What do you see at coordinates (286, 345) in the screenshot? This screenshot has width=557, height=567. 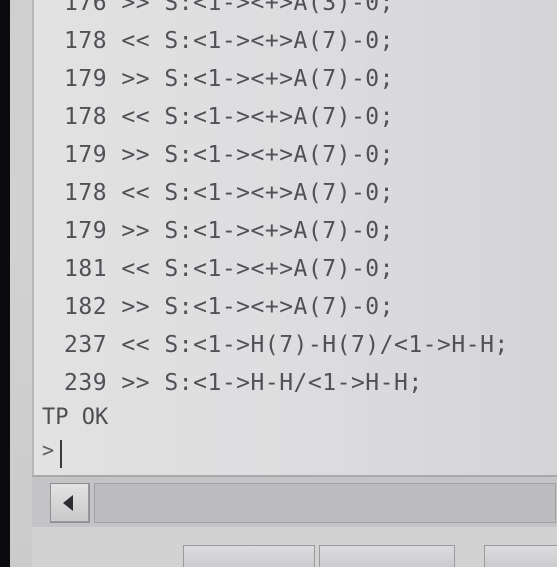 I see `log-line: 237 << S:<1->H(7)-H(7)/<1->H-H;` at bounding box center [286, 345].